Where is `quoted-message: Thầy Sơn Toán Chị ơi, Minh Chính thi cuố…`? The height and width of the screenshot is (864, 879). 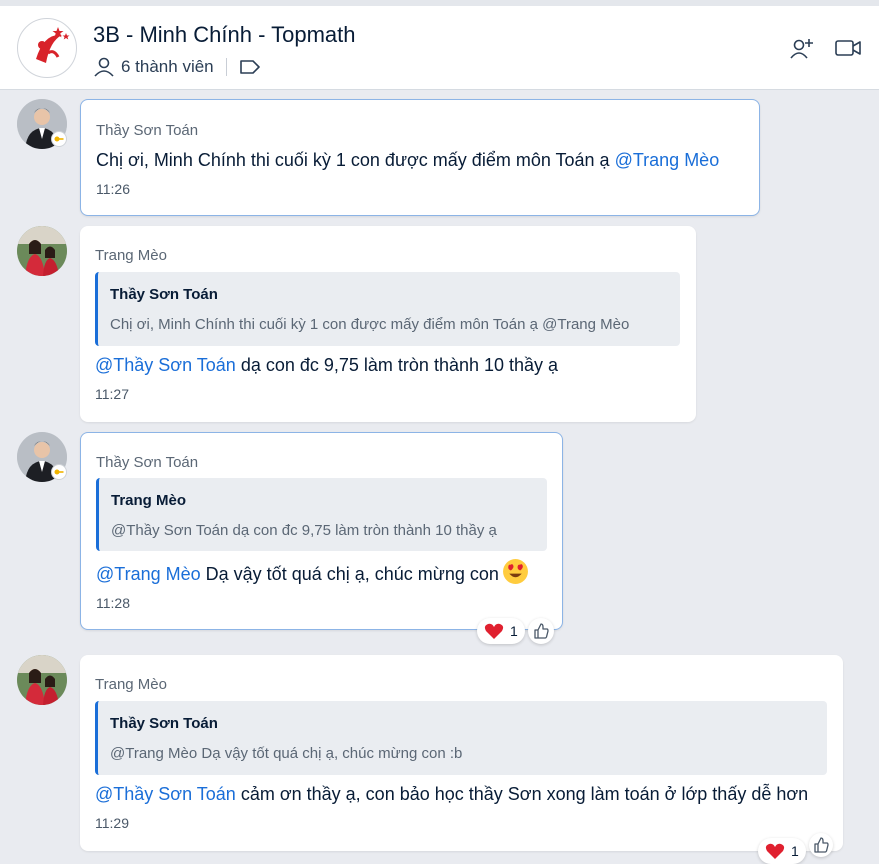
quoted-message: Thầy Sơn Toán Chị ơi, Minh Chính thi cuố… is located at coordinates (387, 309).